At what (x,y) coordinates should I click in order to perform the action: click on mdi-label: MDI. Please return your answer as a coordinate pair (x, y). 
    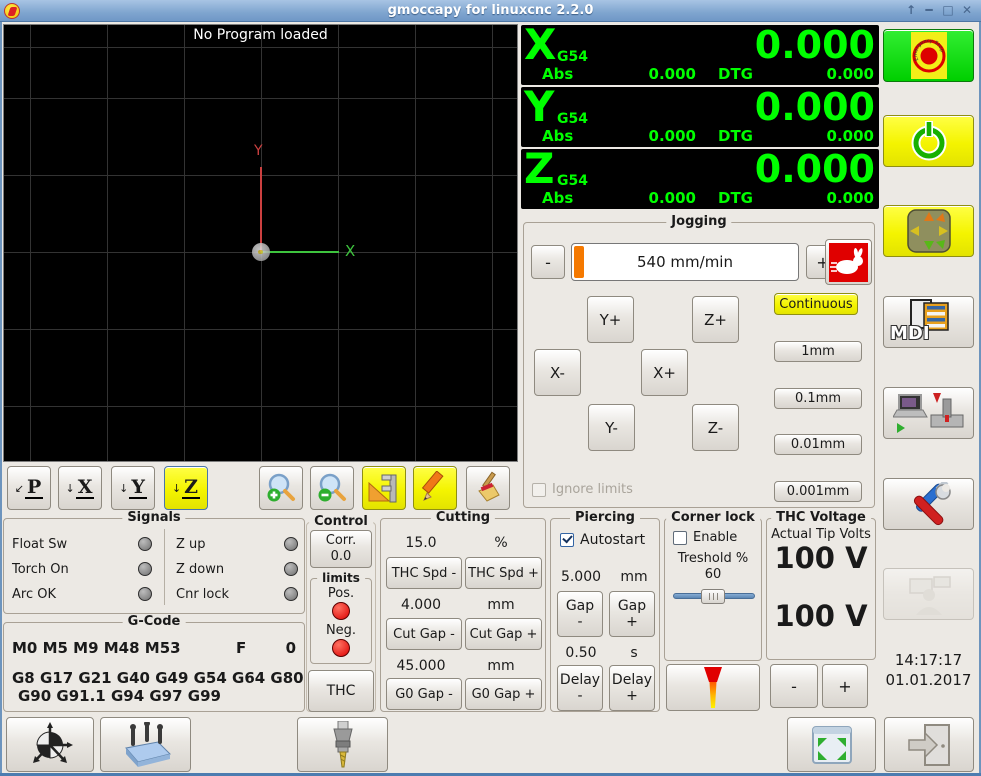
    Looking at the image, I should click on (910, 333).